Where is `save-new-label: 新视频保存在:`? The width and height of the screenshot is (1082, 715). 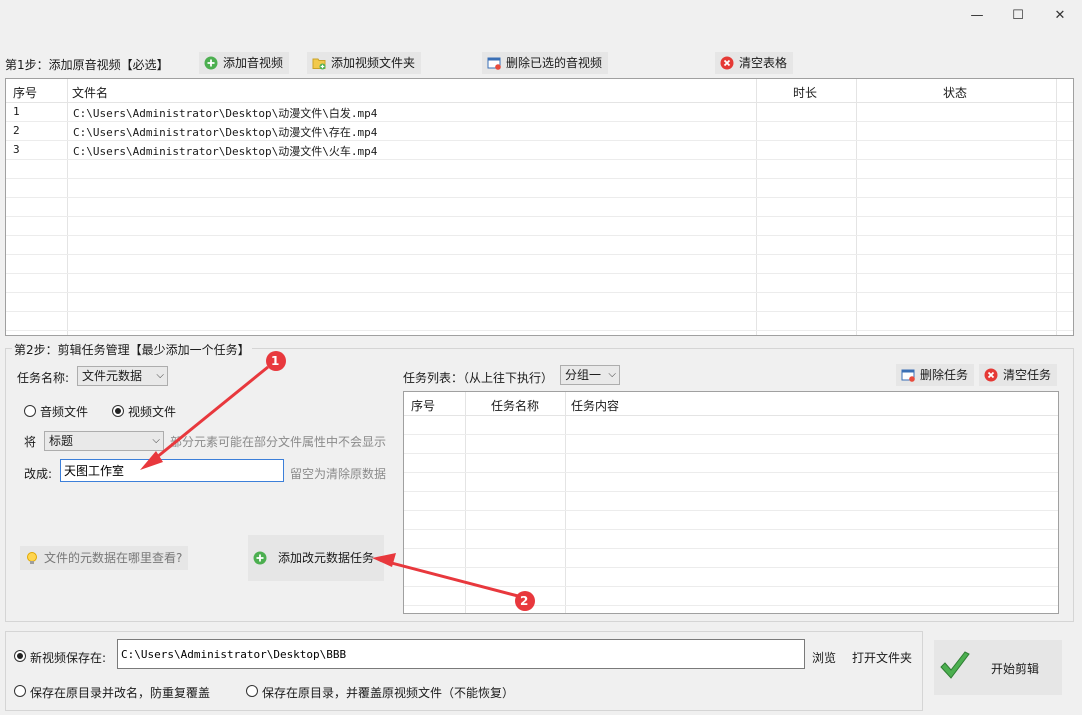
save-new-label: 新视频保存在: is located at coordinates (68, 658).